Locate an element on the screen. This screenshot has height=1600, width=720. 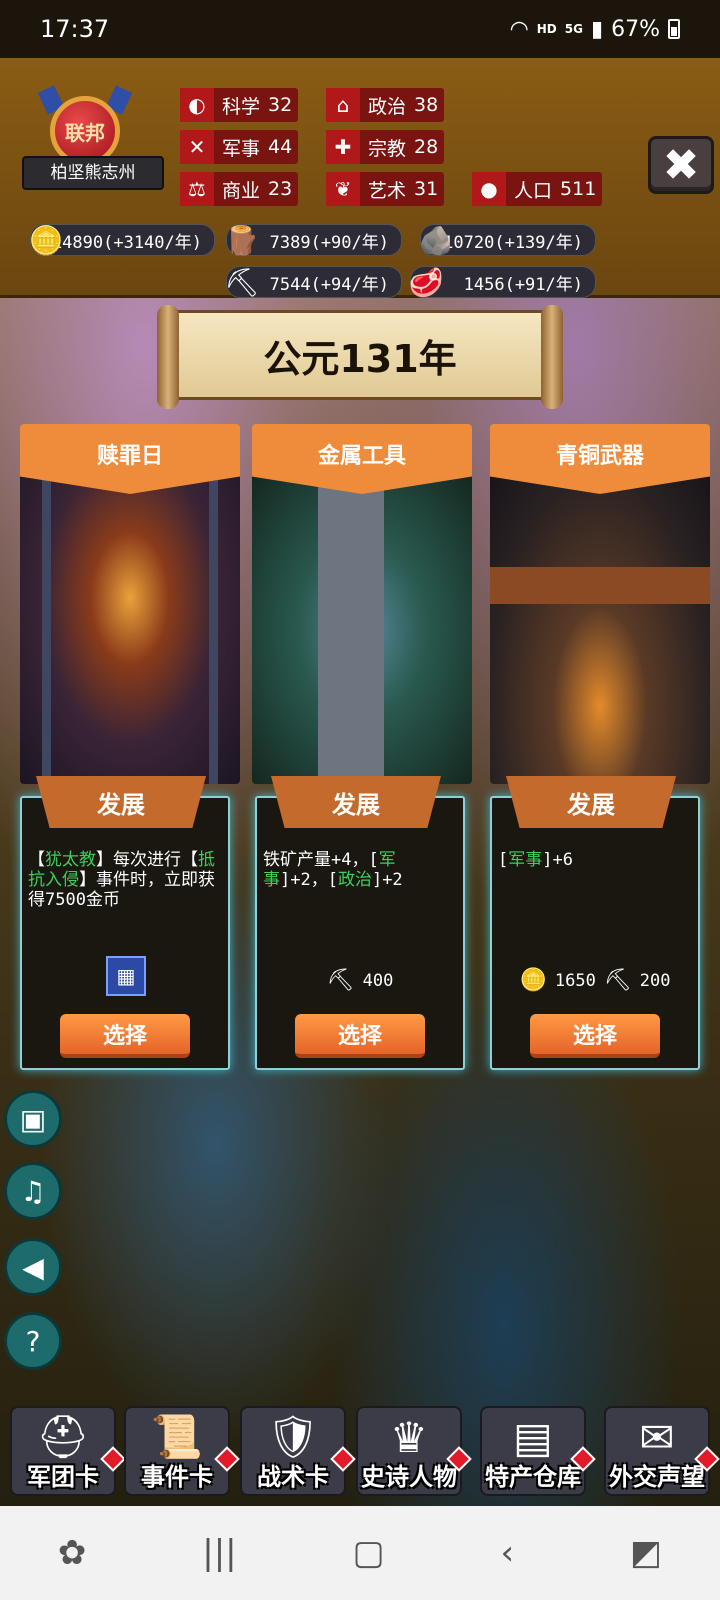
stat-commerce: ⚖ 商业 23 is located at coordinates (239, 189).